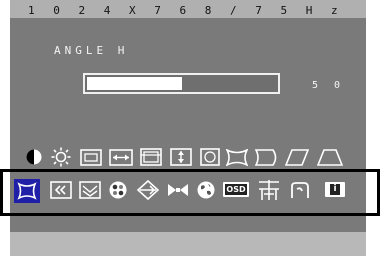 Image resolution: width=380 pixels, height=256 pixels. Describe the element at coordinates (91, 157) in the screenshot. I see `h-size-icon` at that location.